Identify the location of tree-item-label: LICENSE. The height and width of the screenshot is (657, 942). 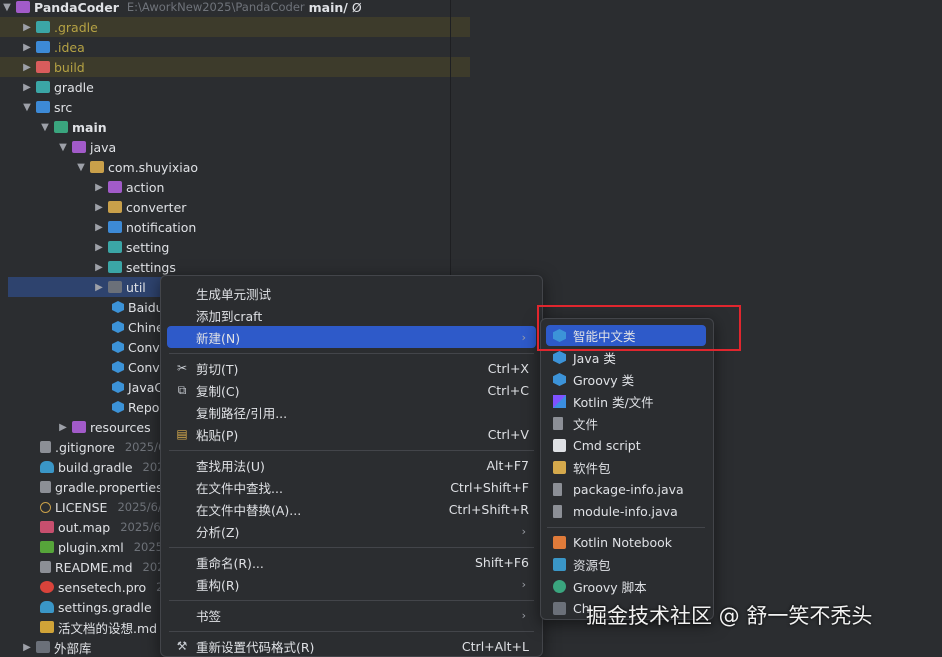
(81, 507).